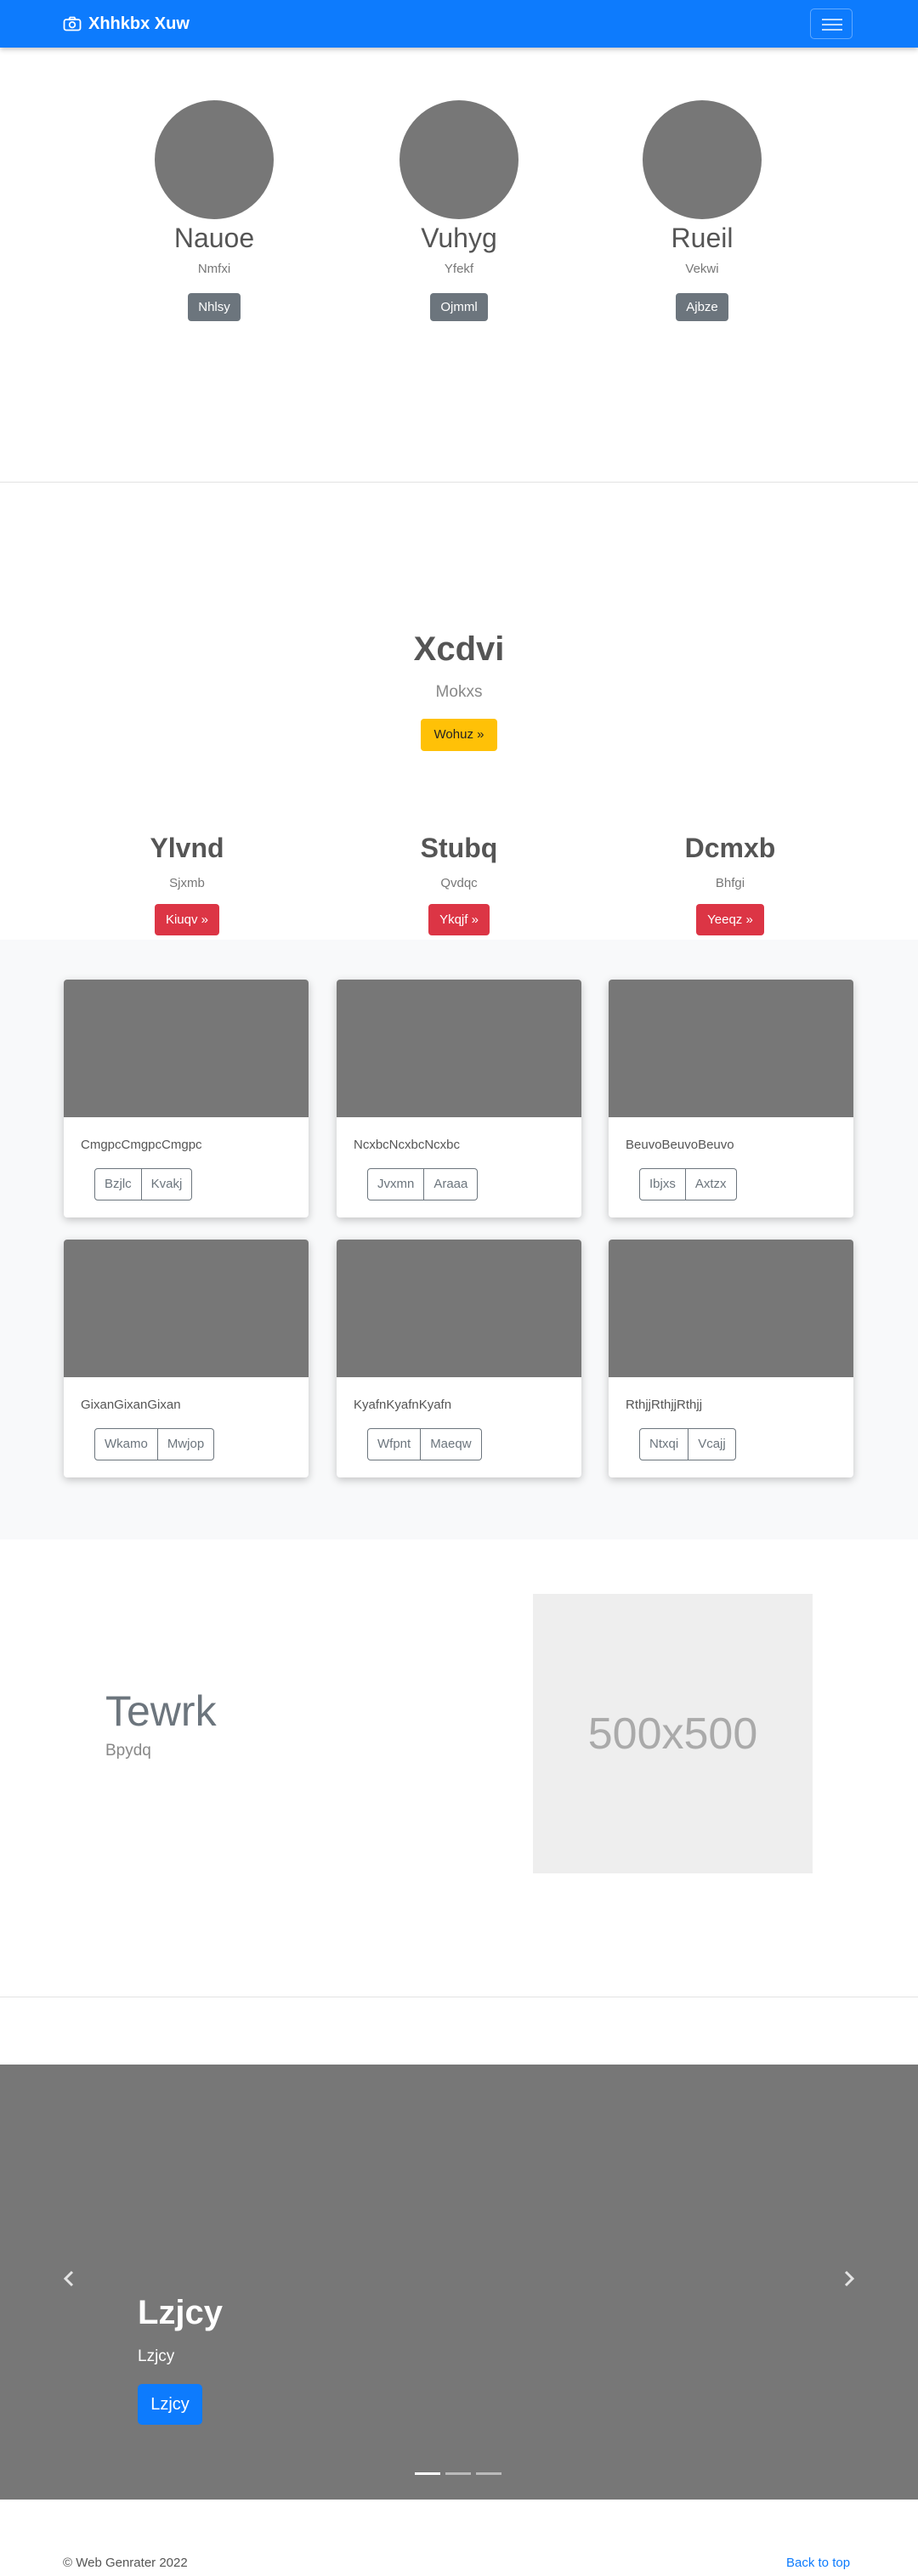  I want to click on card-button-group: Wkamo Mwjop, so click(154, 1444).